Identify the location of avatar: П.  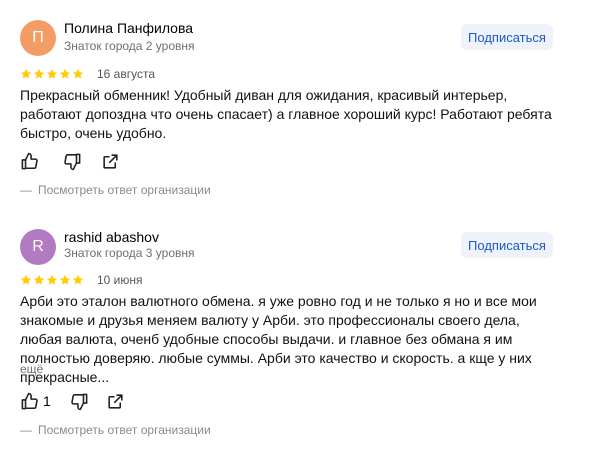
(38, 38).